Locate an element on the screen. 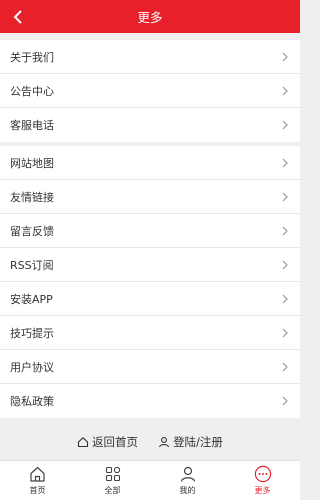 This screenshot has height=500, width=320. tab-all: 全部 is located at coordinates (112, 480).